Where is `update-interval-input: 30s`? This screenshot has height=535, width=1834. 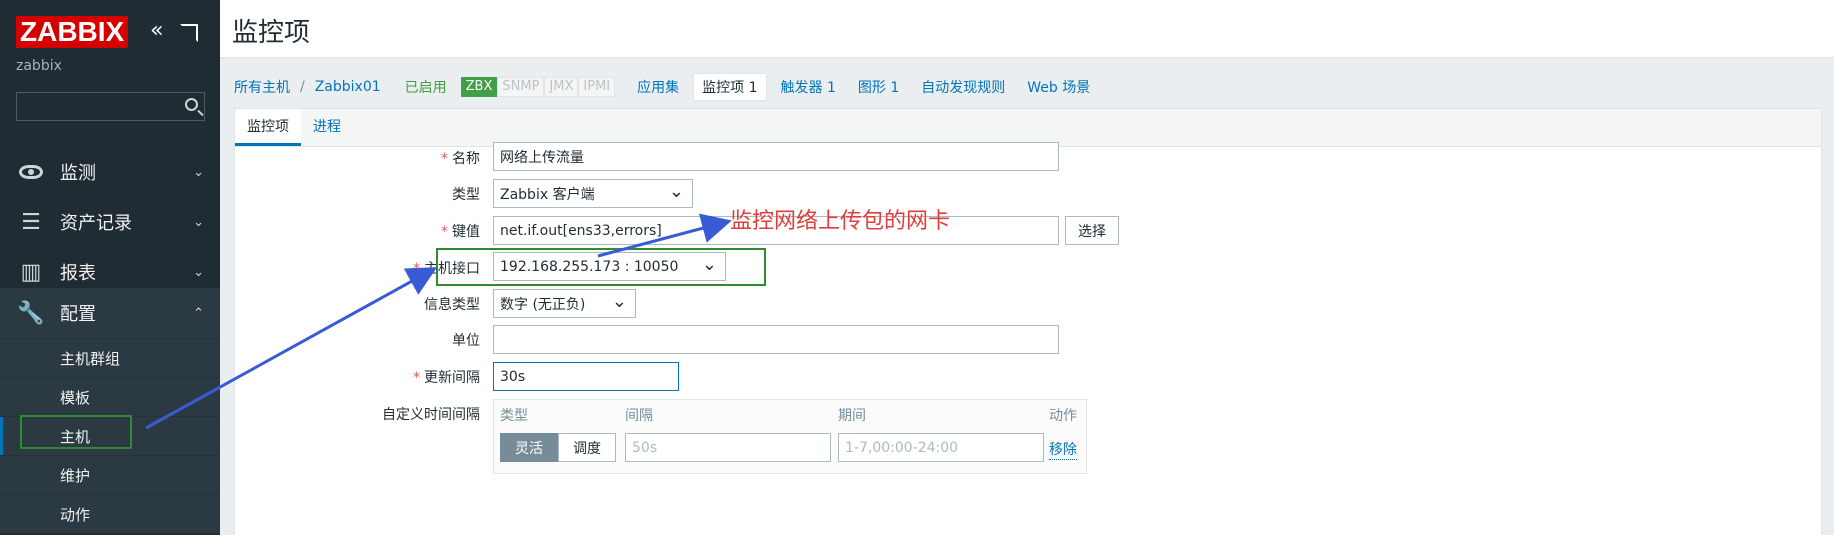 update-interval-input: 30s is located at coordinates (586, 376).